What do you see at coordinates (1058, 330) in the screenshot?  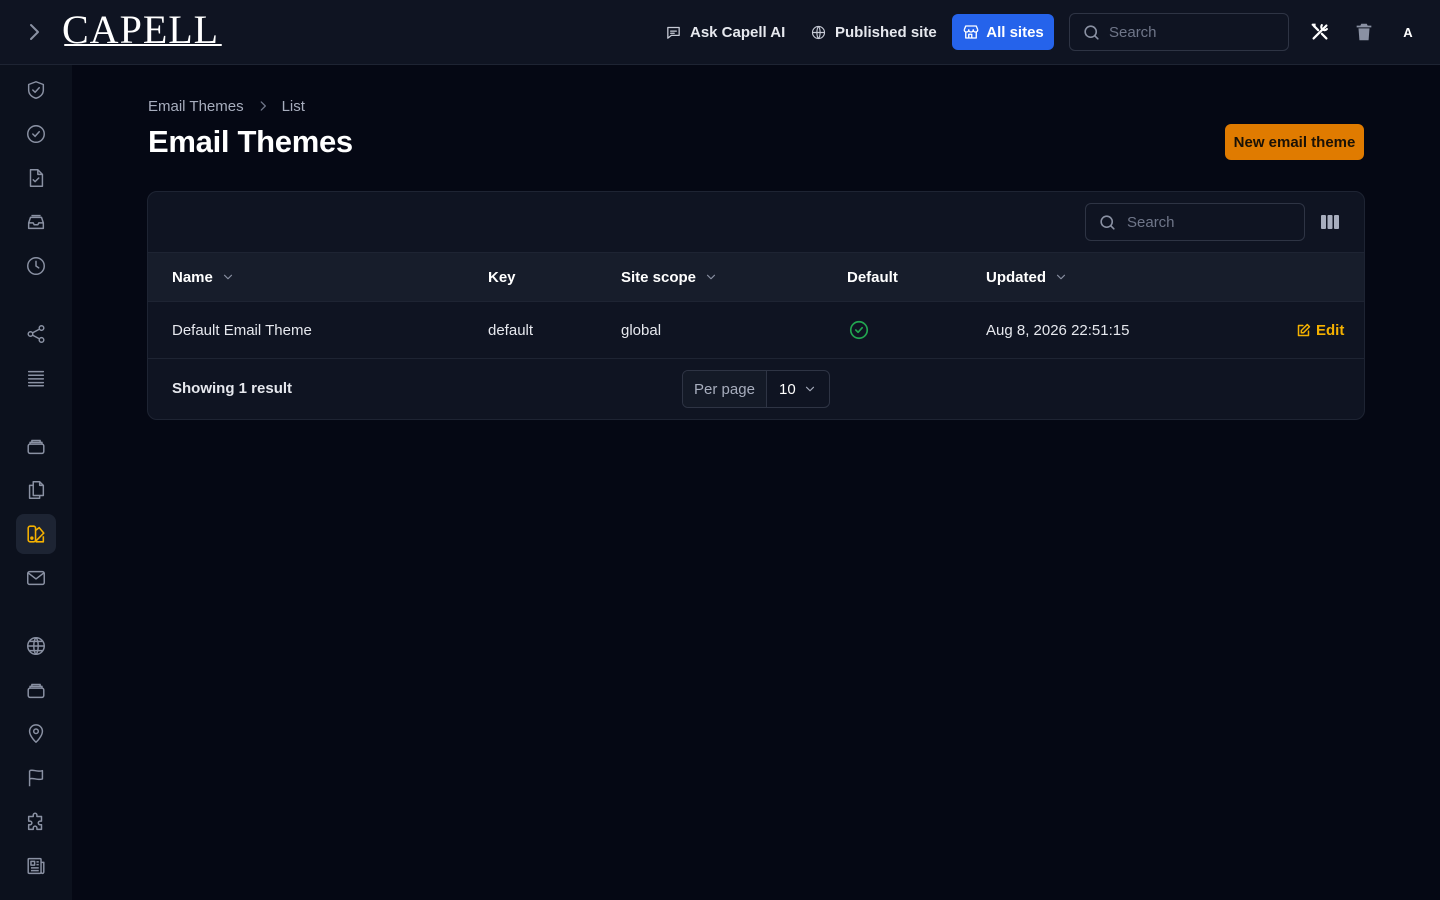 I see `cell-updated: Aug 8, 2026 22:51:15` at bounding box center [1058, 330].